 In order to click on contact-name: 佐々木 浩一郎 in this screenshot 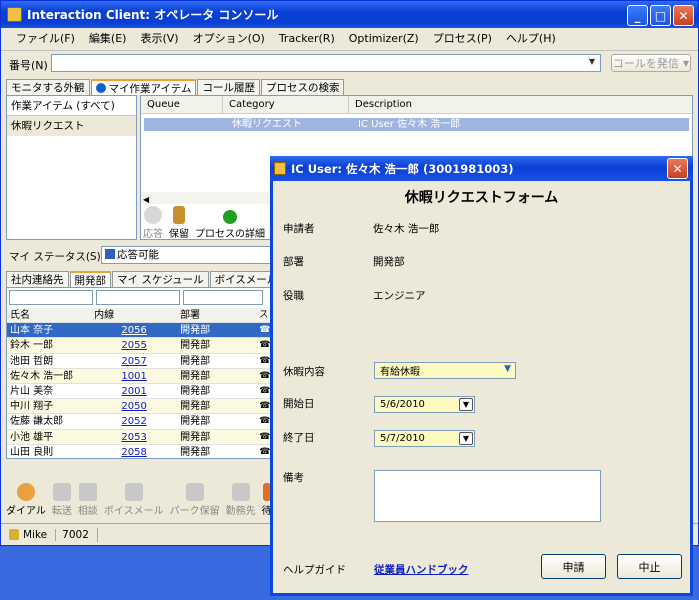, I will do `click(42, 376)`.